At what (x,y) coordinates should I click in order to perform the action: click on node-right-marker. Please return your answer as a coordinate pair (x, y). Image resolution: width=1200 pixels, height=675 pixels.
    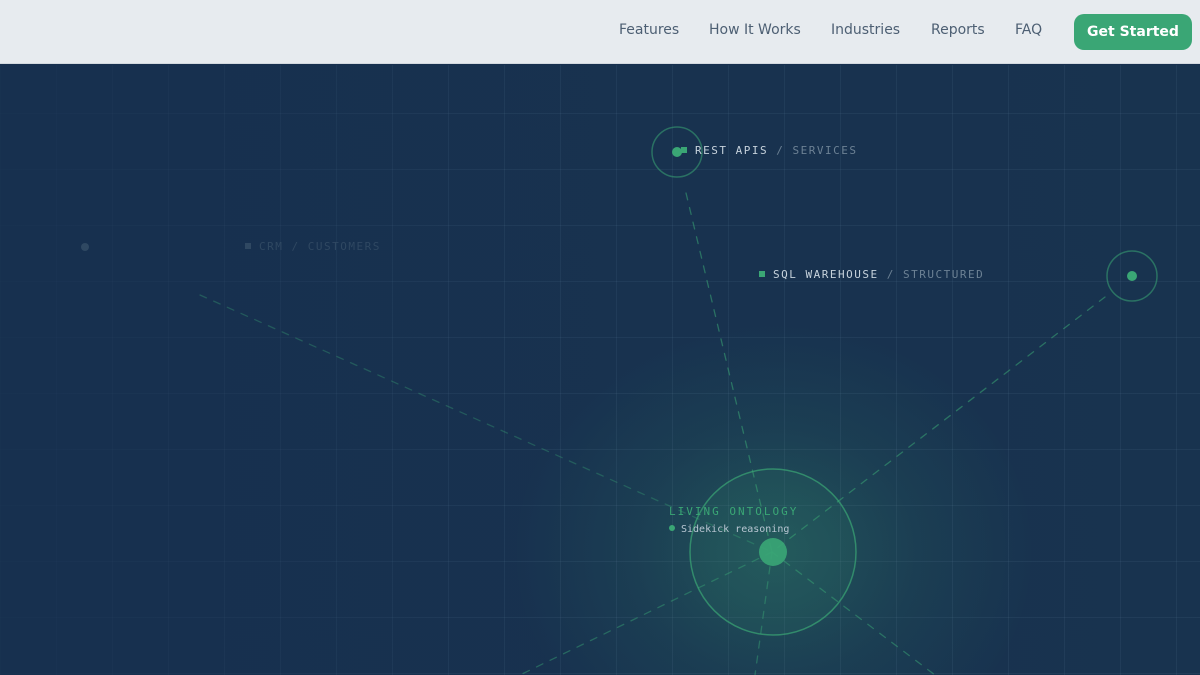
    Looking at the image, I should click on (1132, 276).